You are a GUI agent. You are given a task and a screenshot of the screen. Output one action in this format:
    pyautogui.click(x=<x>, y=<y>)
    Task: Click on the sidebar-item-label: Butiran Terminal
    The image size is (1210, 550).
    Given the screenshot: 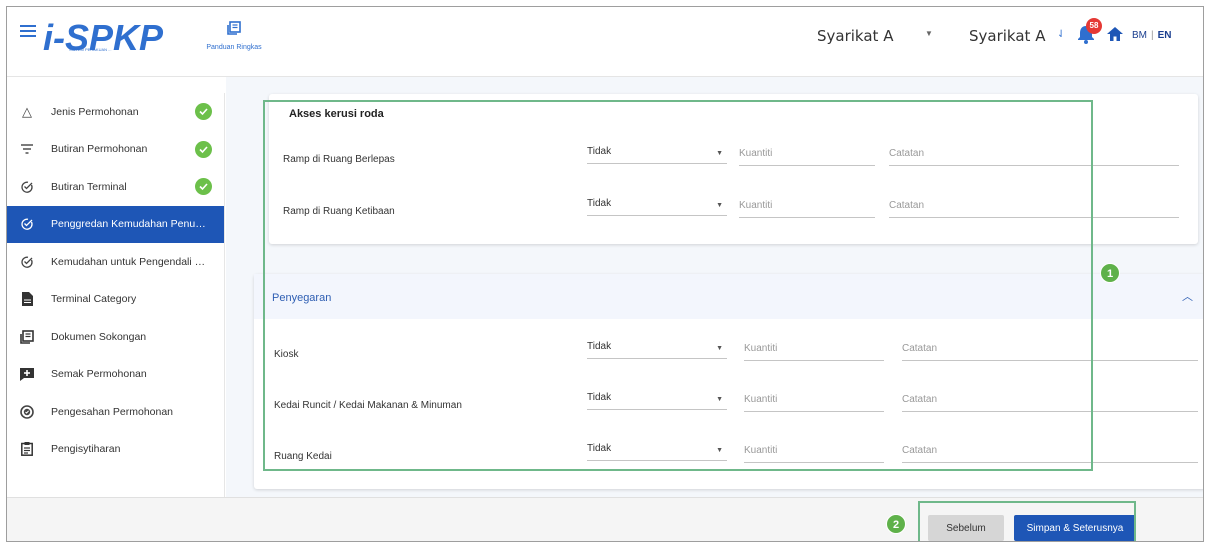 What is the action you would take?
    pyautogui.click(x=89, y=186)
    